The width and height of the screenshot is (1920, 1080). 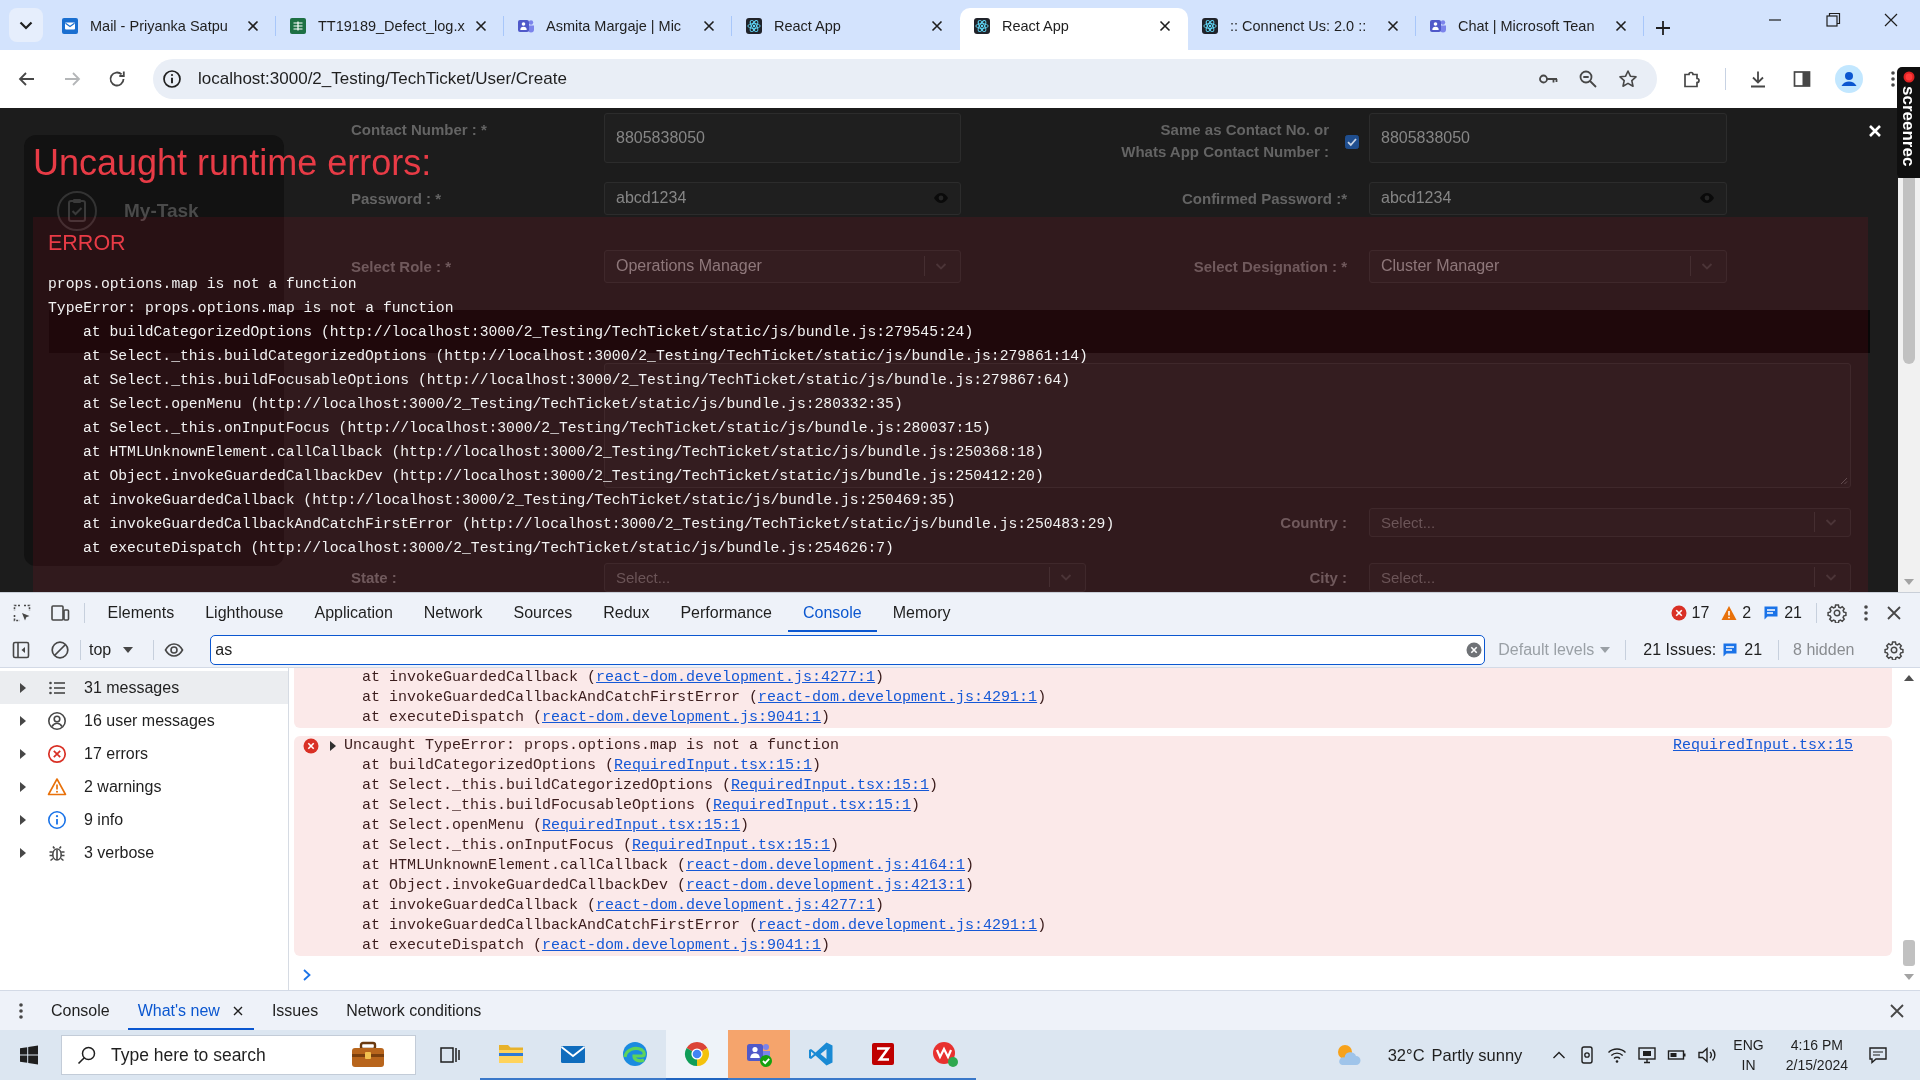 I want to click on source-link: RequiredInput.tsx:15, so click(x=1762, y=746).